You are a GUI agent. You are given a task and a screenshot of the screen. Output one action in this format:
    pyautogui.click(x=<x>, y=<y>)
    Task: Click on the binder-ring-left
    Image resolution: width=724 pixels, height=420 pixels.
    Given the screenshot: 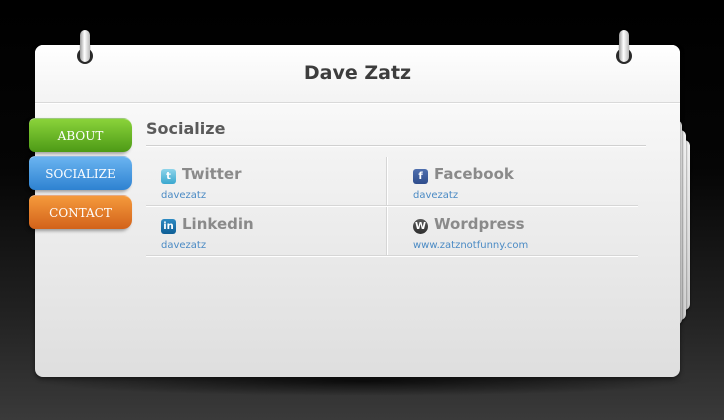 What is the action you would take?
    pyautogui.click(x=85, y=48)
    